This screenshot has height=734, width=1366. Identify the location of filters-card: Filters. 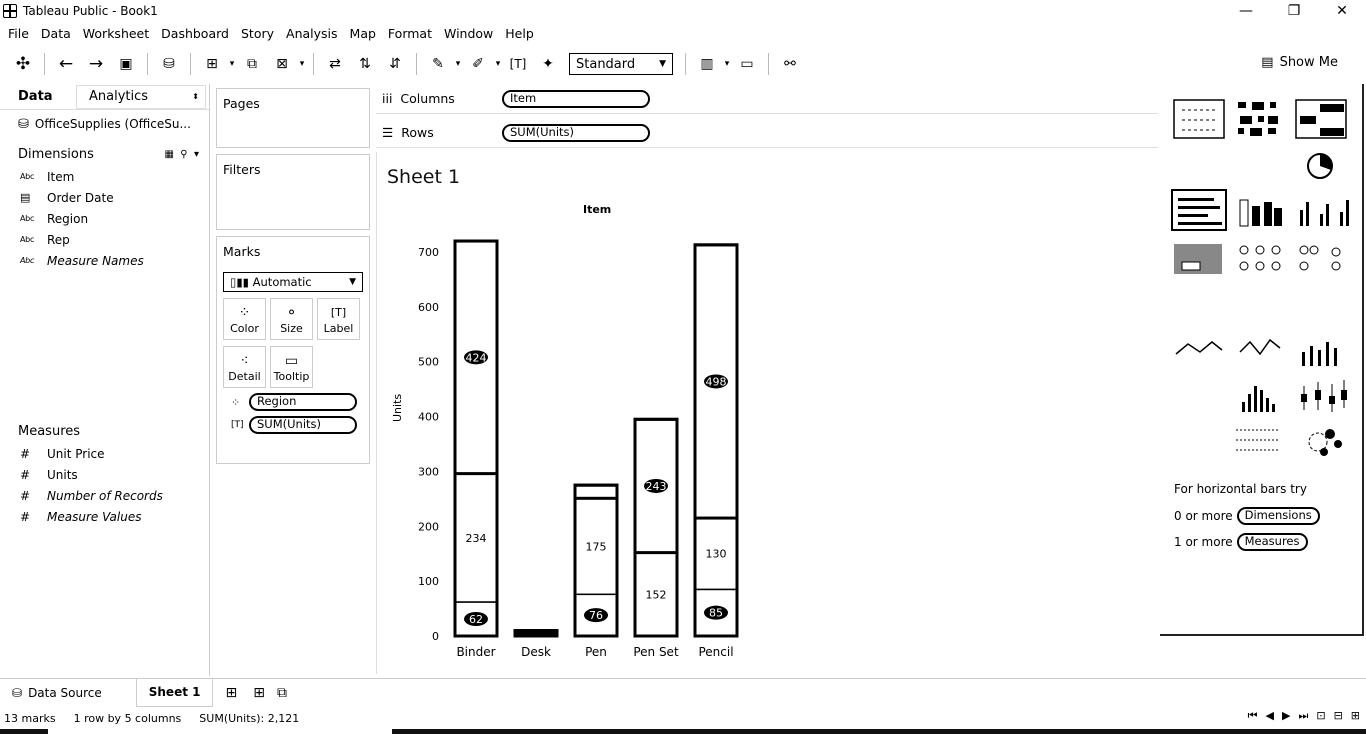
(293, 192).